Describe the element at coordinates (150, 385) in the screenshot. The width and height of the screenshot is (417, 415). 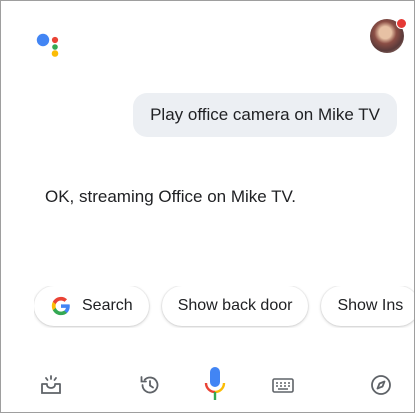
I see `history-icon` at that location.